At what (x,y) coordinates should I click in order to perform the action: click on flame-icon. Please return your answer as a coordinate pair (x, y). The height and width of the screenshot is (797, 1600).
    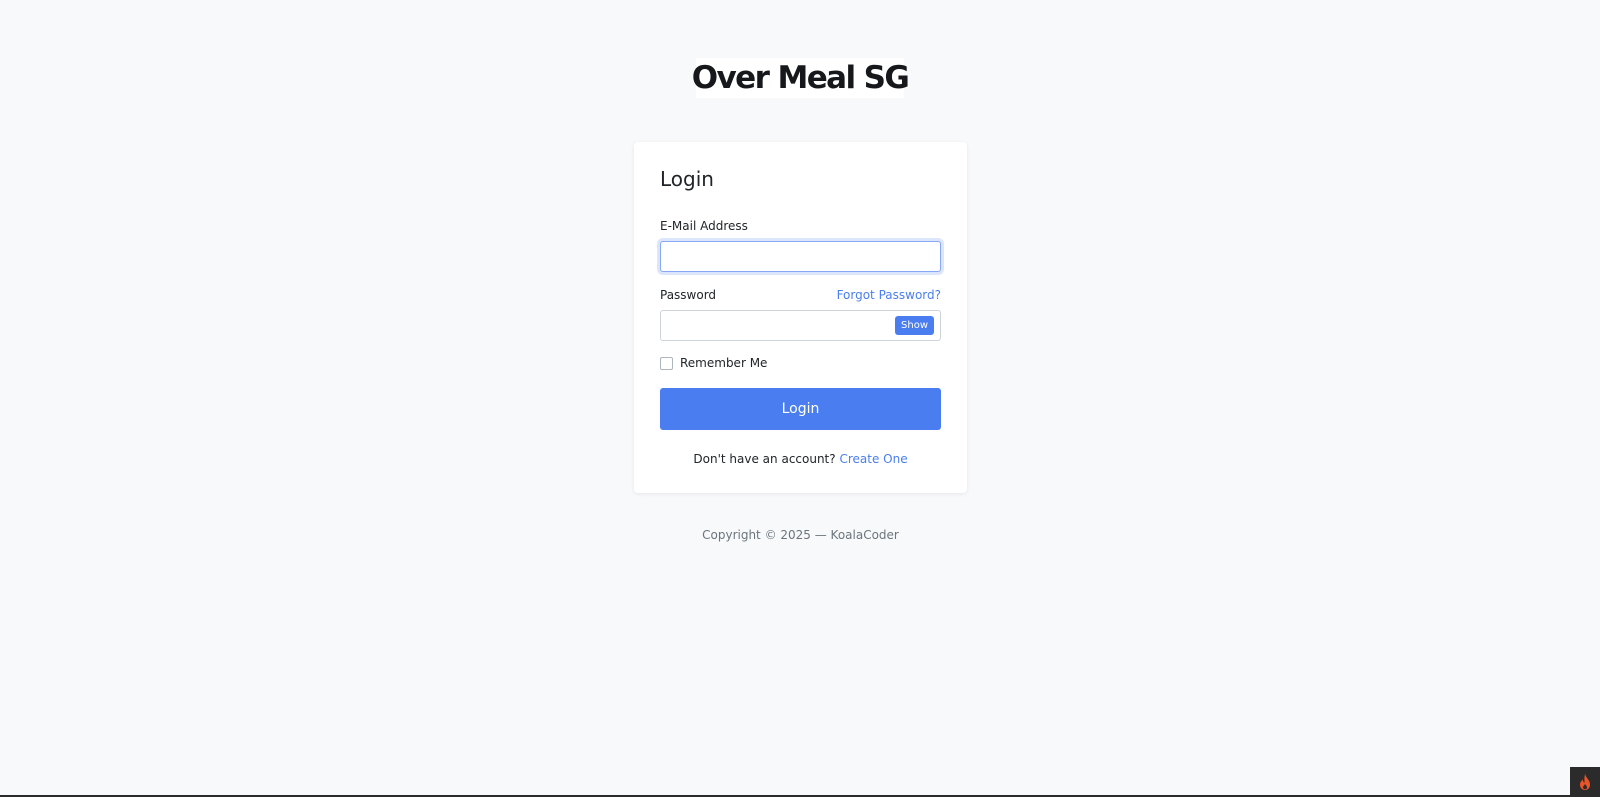
    Looking at the image, I should click on (1585, 782).